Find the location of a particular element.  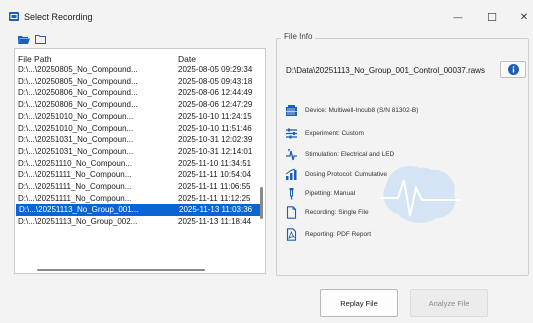

folder-open-icon is located at coordinates (24, 39).